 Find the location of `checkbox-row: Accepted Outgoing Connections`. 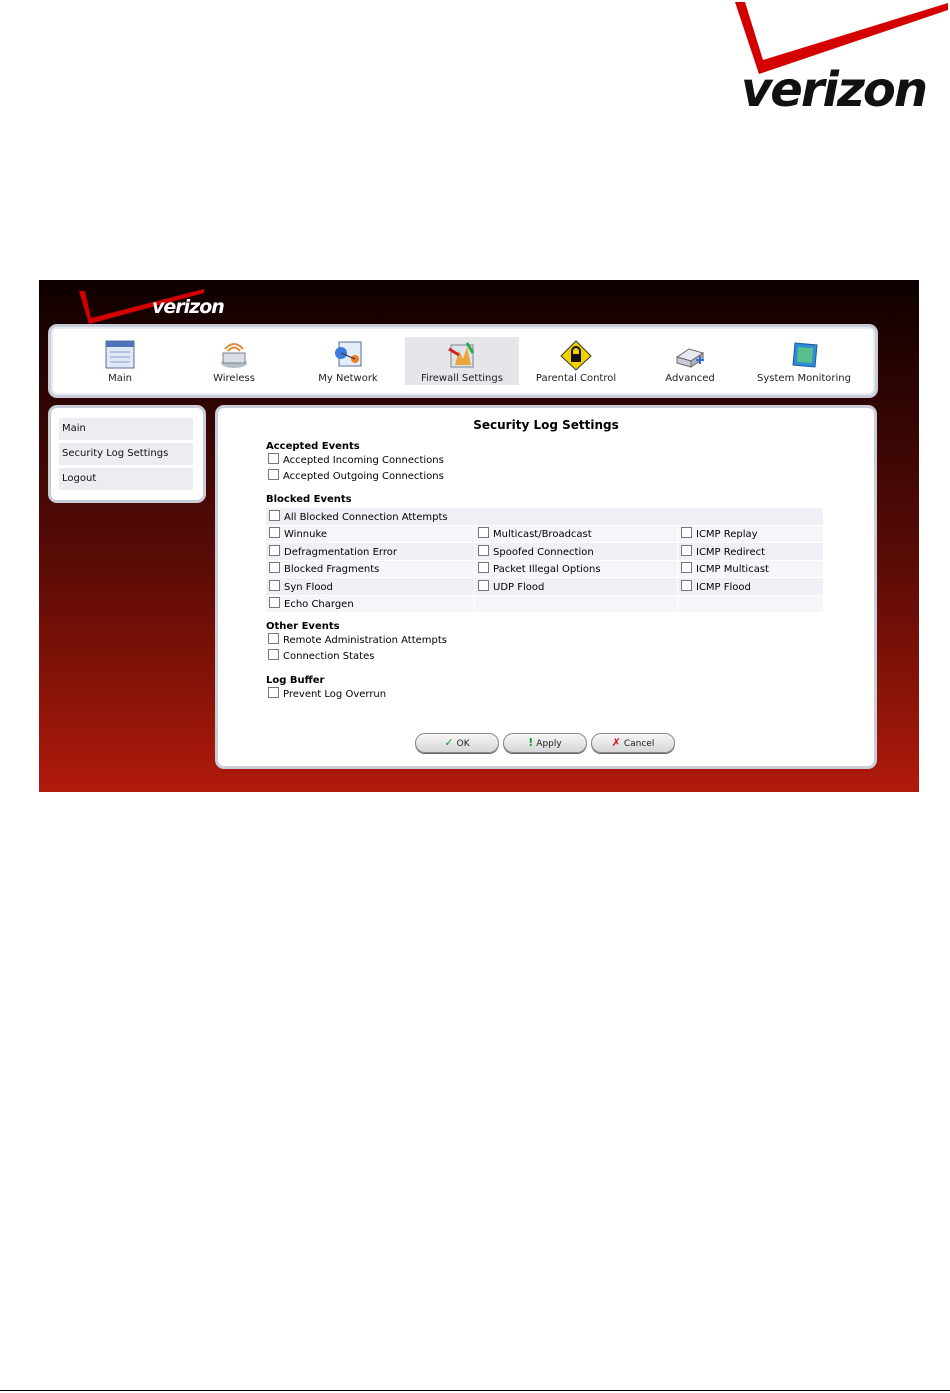

checkbox-row: Accepted Outgoing Connections is located at coordinates (356, 476).